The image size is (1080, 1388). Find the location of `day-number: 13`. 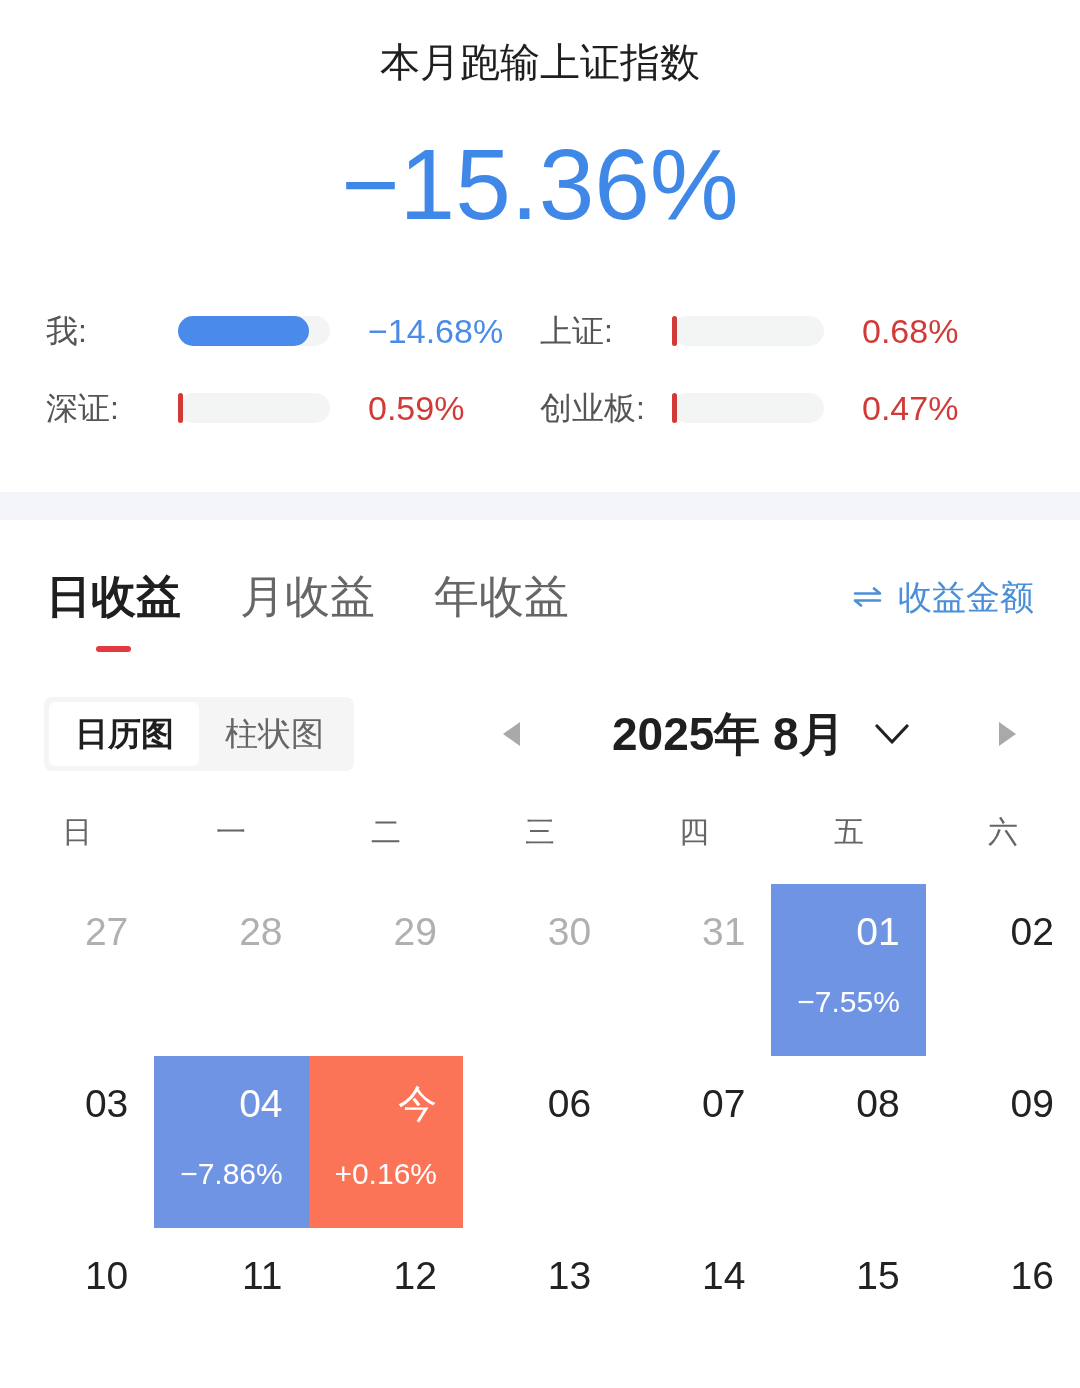

day-number: 13 is located at coordinates (569, 1276).